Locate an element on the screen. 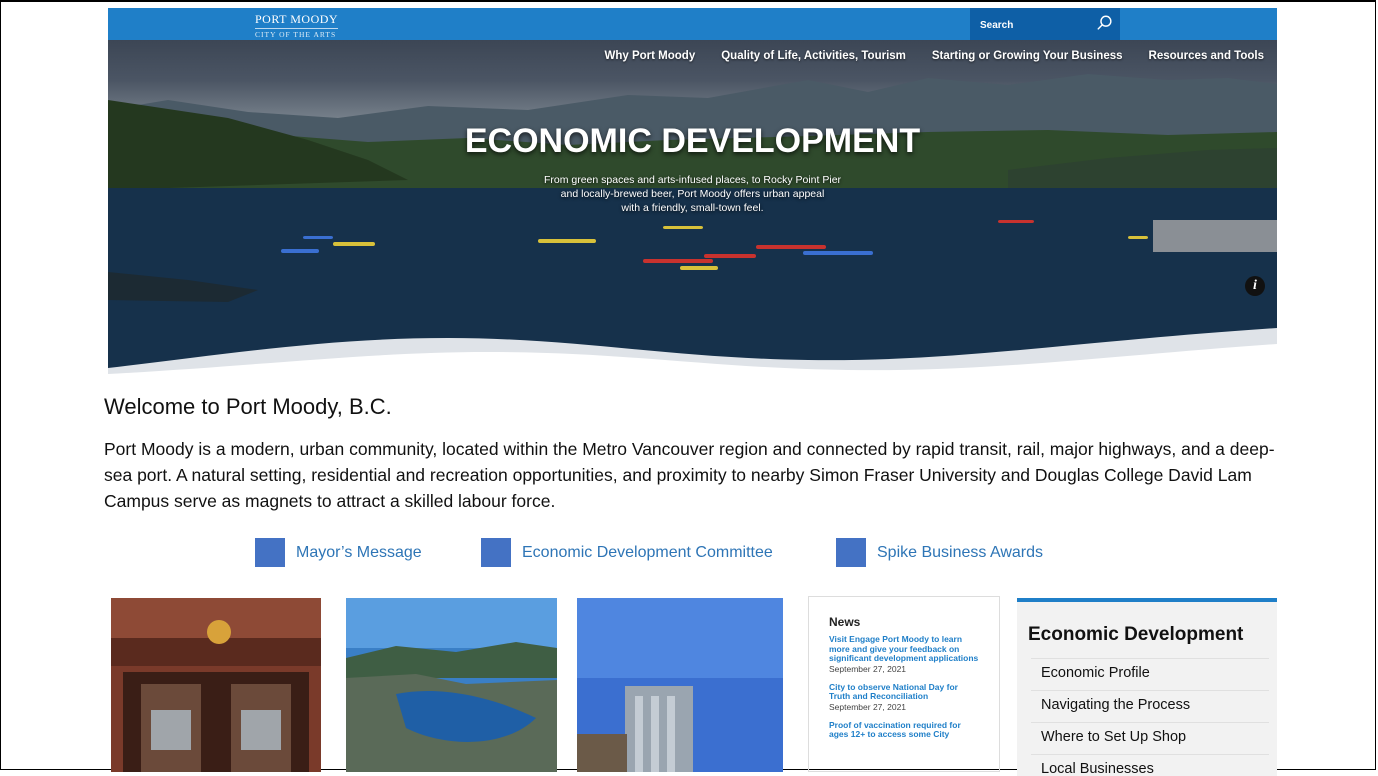  nav-resources-tools: Resources and Tools is located at coordinates (1206, 56).